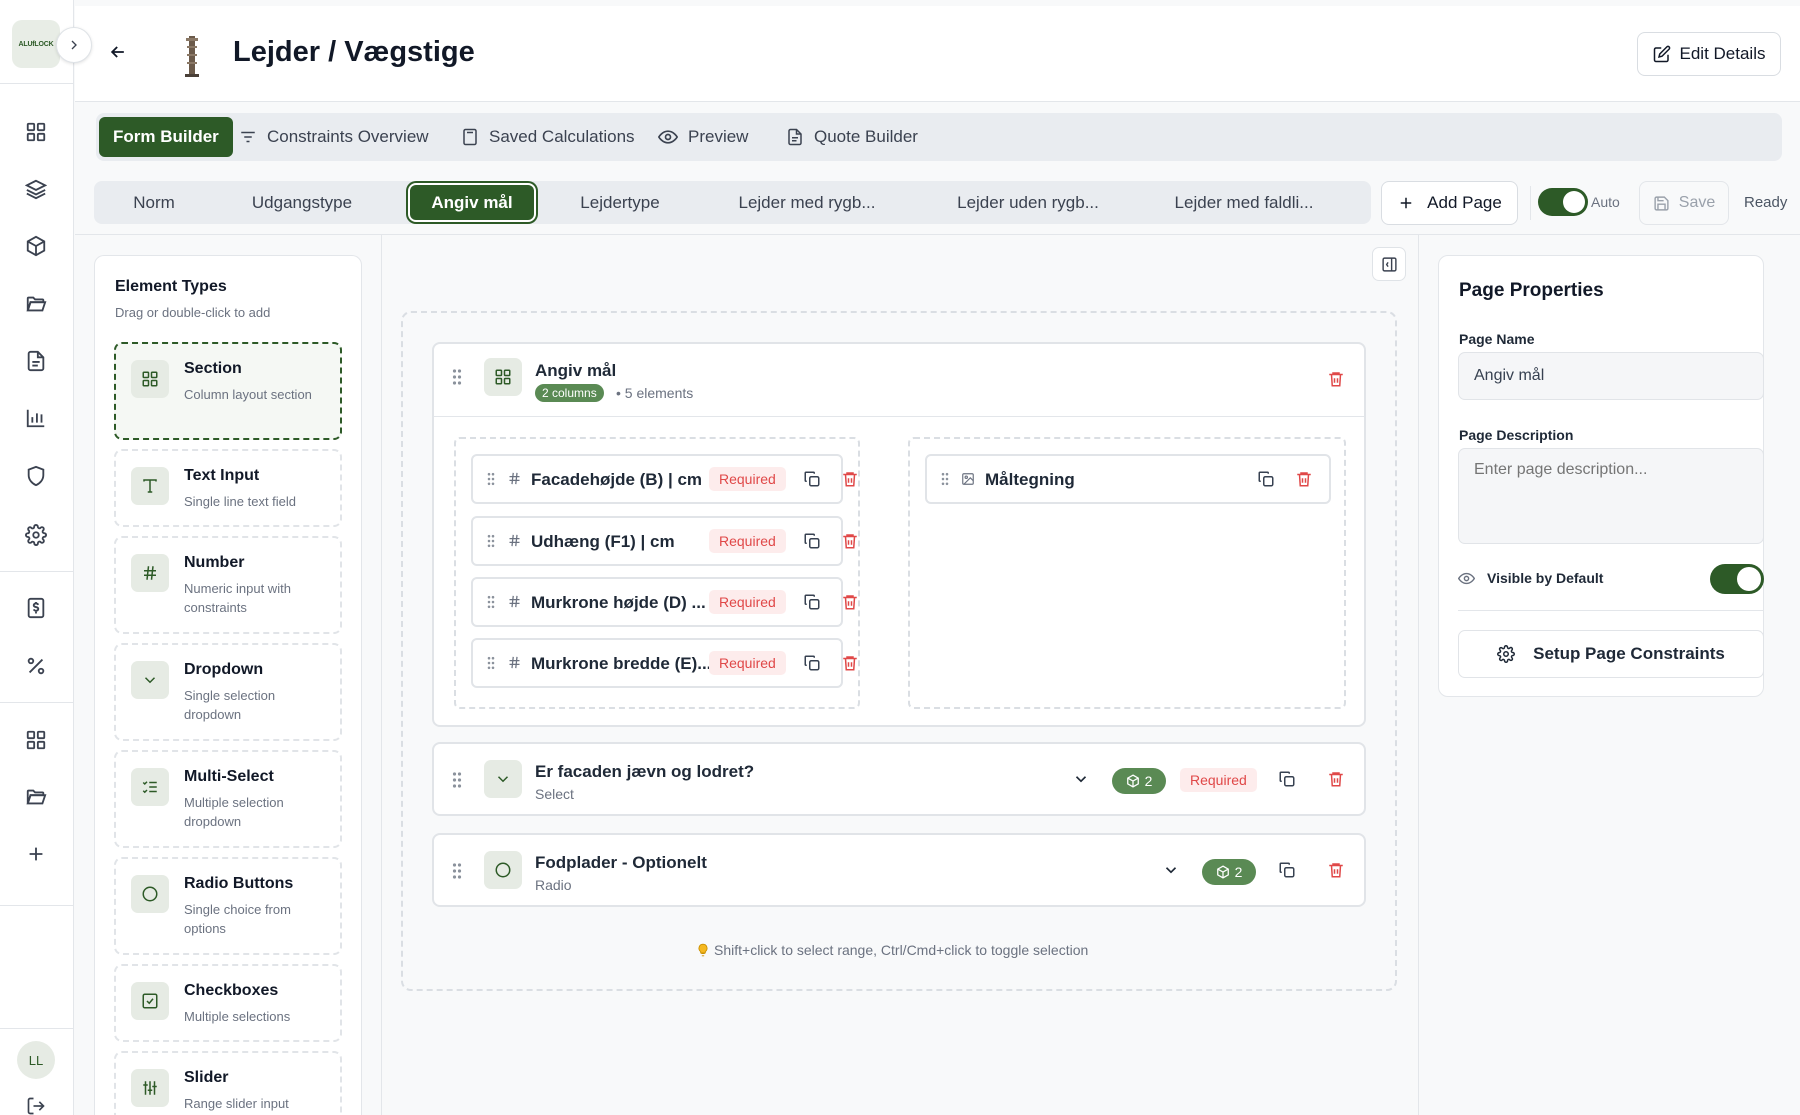 This screenshot has height=1115, width=1800. I want to click on page-title: Lejder / Vægstige, so click(354, 52).